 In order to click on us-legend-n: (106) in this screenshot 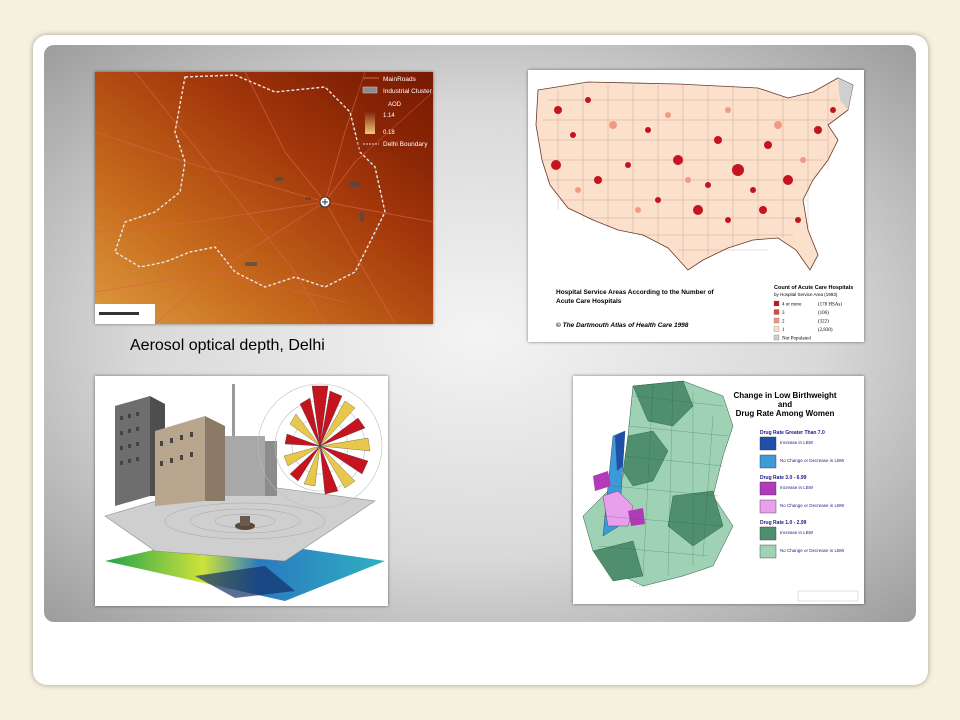, I will do `click(823, 313)`.